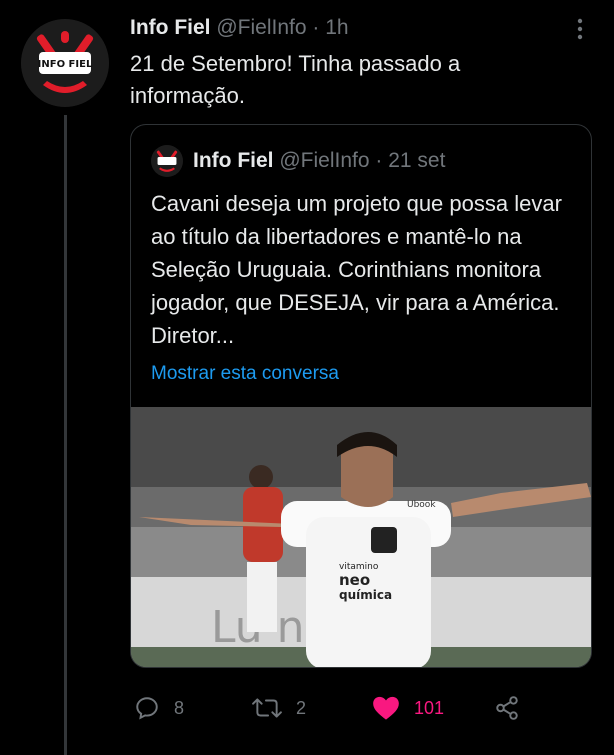 The height and width of the screenshot is (755, 614). Describe the element at coordinates (507, 708) in the screenshot. I see `share-icon` at that location.